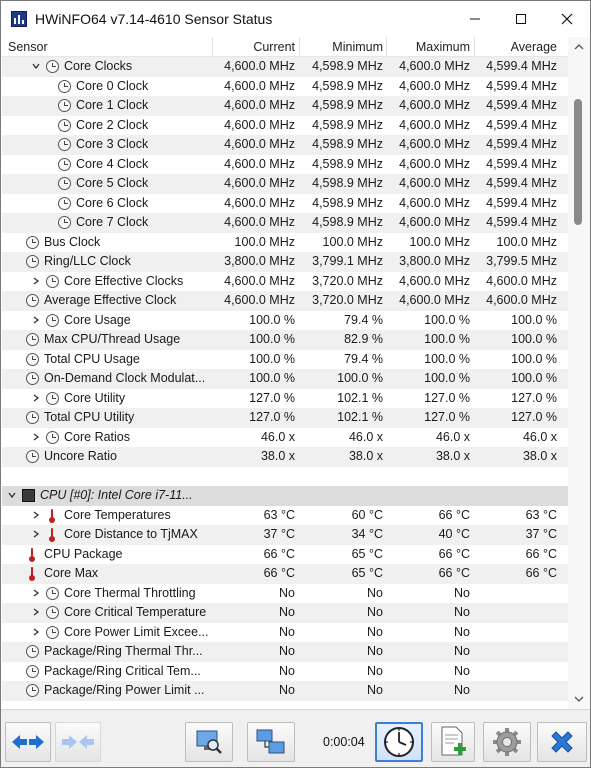  I want to click on monitor-search-icon, so click(209, 742).